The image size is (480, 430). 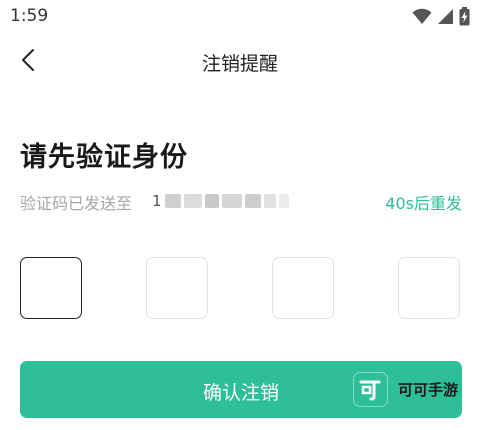 What do you see at coordinates (241, 289) in the screenshot?
I see `verification-code-input` at bounding box center [241, 289].